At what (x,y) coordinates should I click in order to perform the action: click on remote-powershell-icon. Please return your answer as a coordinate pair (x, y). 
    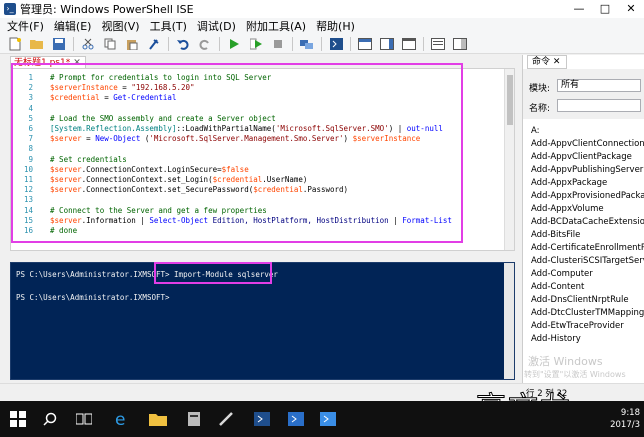
    Looking at the image, I should click on (307, 44).